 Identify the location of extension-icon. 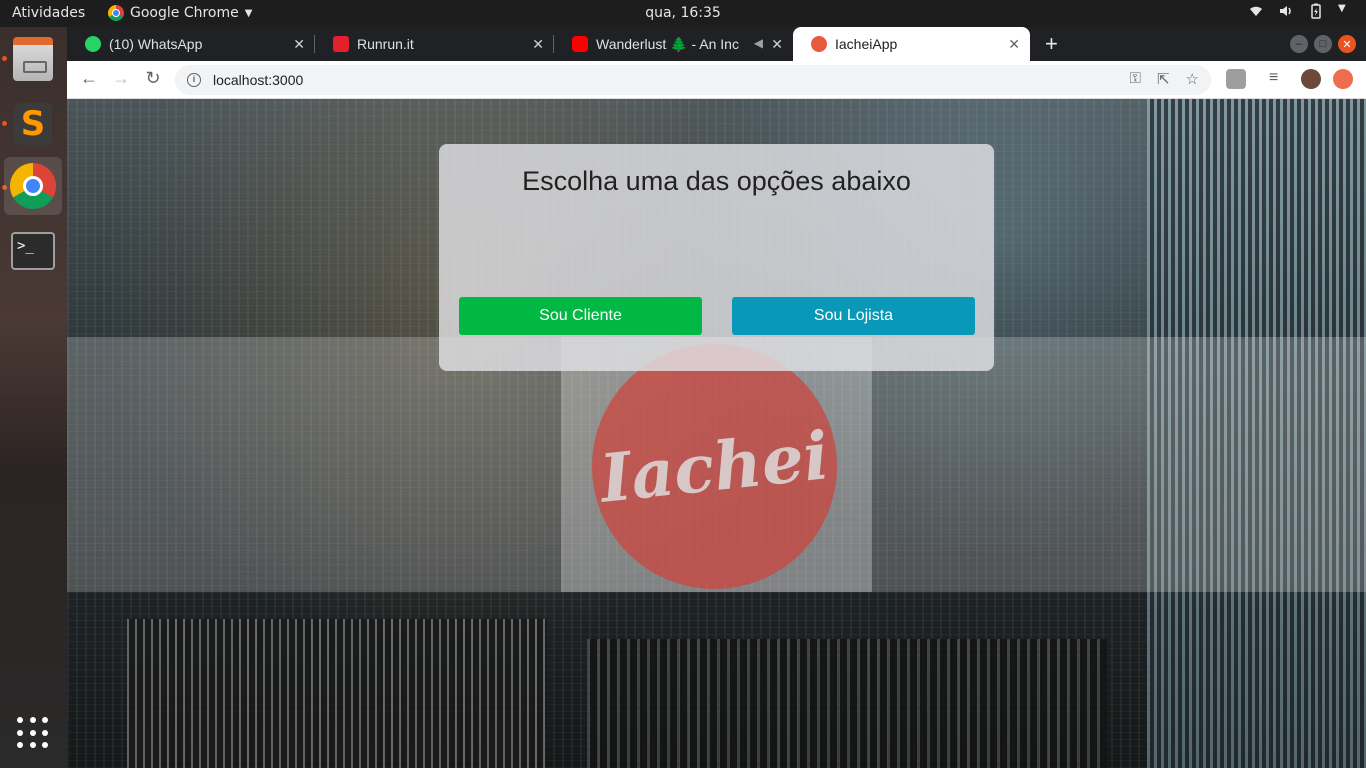
(1236, 79).